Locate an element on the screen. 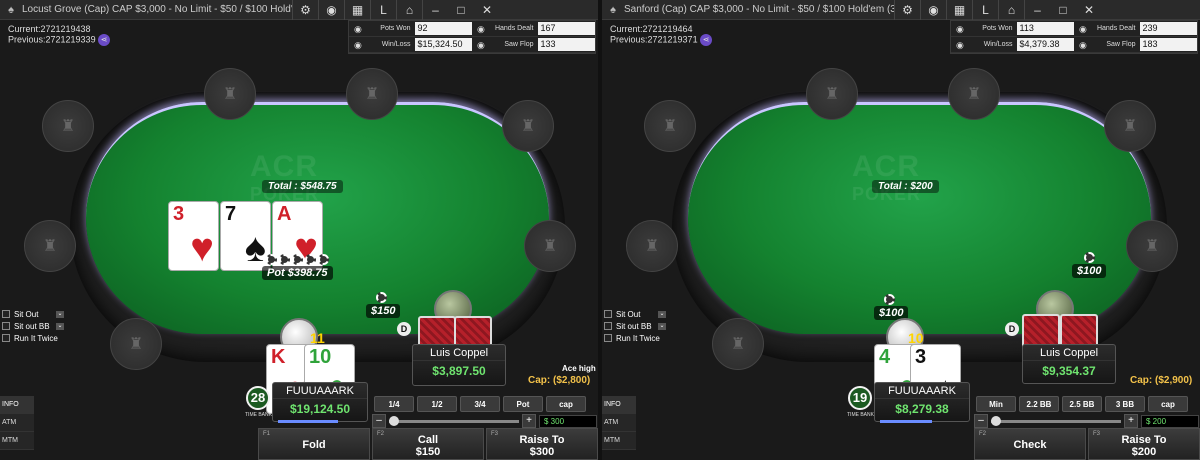 The image size is (1200, 460). opponent-namebox: Luis Coppel $3,897.50 is located at coordinates (459, 365).